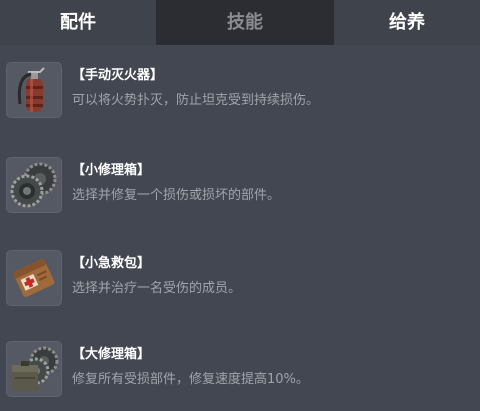 Image resolution: width=480 pixels, height=411 pixels. Describe the element at coordinates (78, 22) in the screenshot. I see `tab-parts: 配件` at that location.